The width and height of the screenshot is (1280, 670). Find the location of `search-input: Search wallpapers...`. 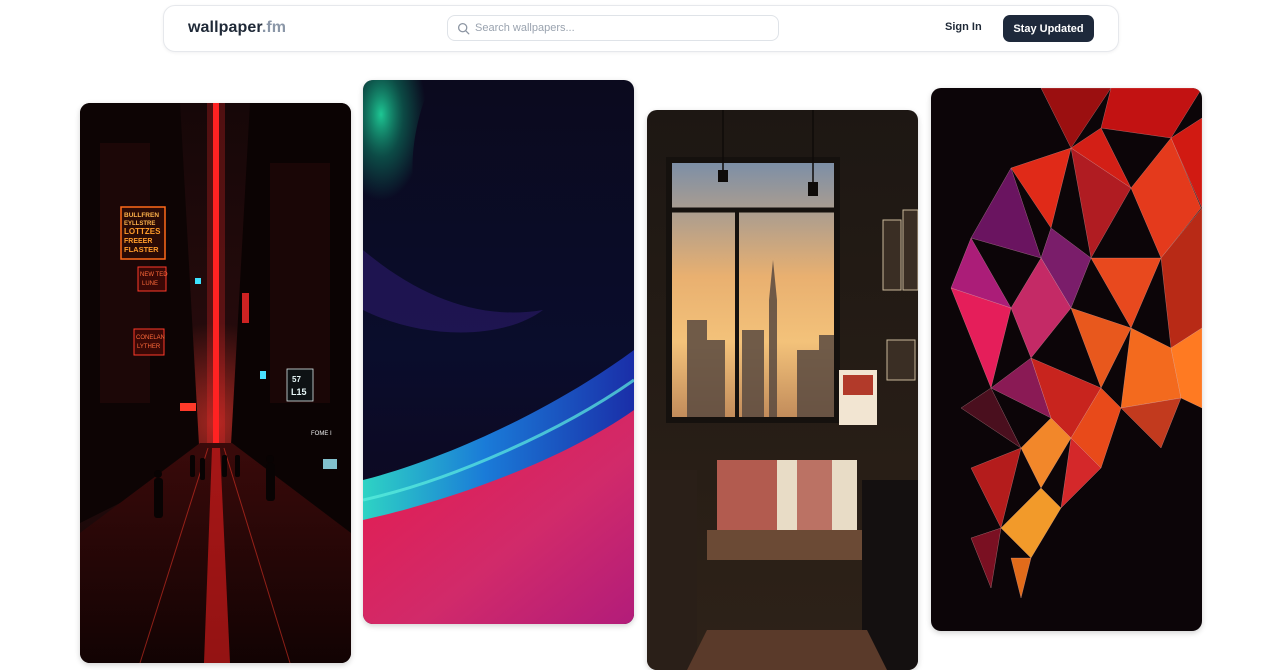

search-input: Search wallpapers... is located at coordinates (613, 28).